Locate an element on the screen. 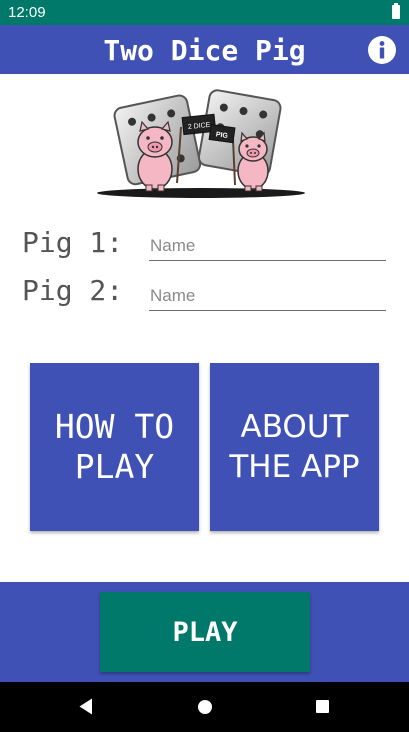 This screenshot has height=732, width=409. bottom-panel: PLAY is located at coordinates (204, 632).